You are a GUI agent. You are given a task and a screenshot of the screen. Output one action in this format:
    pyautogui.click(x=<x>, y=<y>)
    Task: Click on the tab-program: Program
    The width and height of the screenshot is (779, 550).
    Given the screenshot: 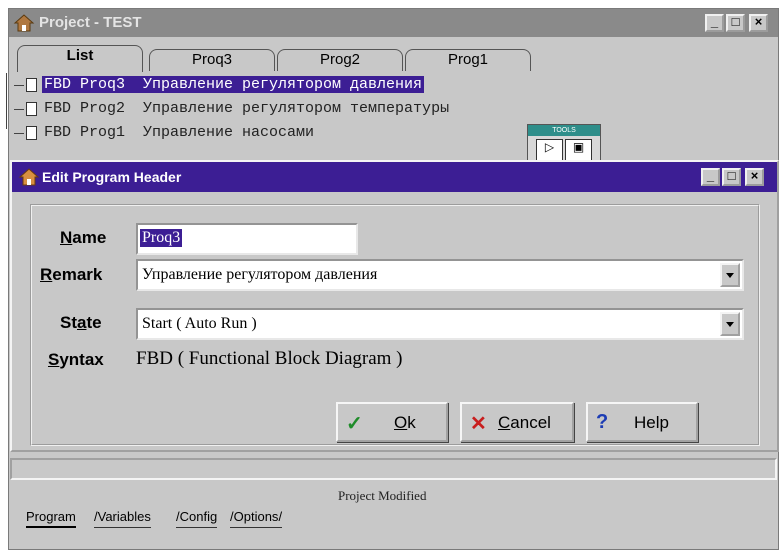 What is the action you would take?
    pyautogui.click(x=51, y=518)
    